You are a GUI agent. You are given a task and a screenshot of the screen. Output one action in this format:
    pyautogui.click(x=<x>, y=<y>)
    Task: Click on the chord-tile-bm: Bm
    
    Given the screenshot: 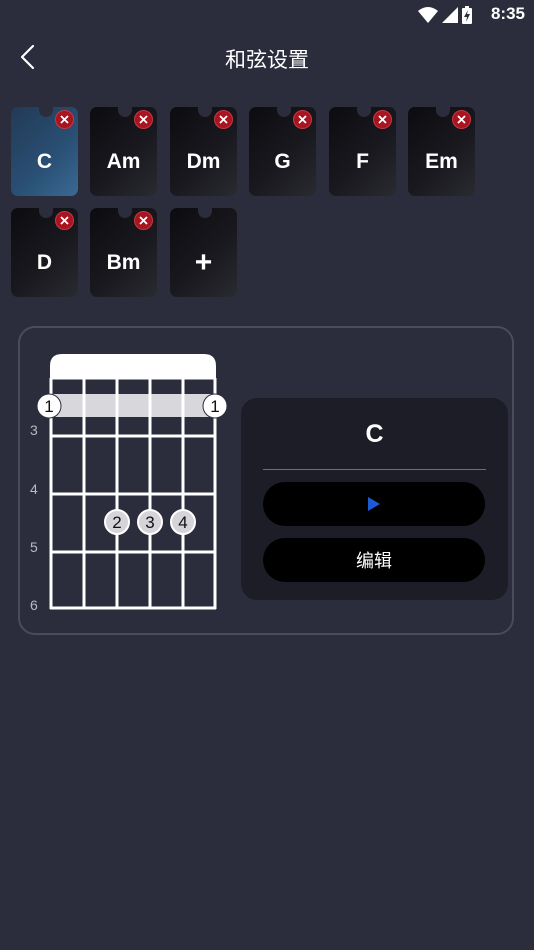 What is the action you would take?
    pyautogui.click(x=123, y=249)
    